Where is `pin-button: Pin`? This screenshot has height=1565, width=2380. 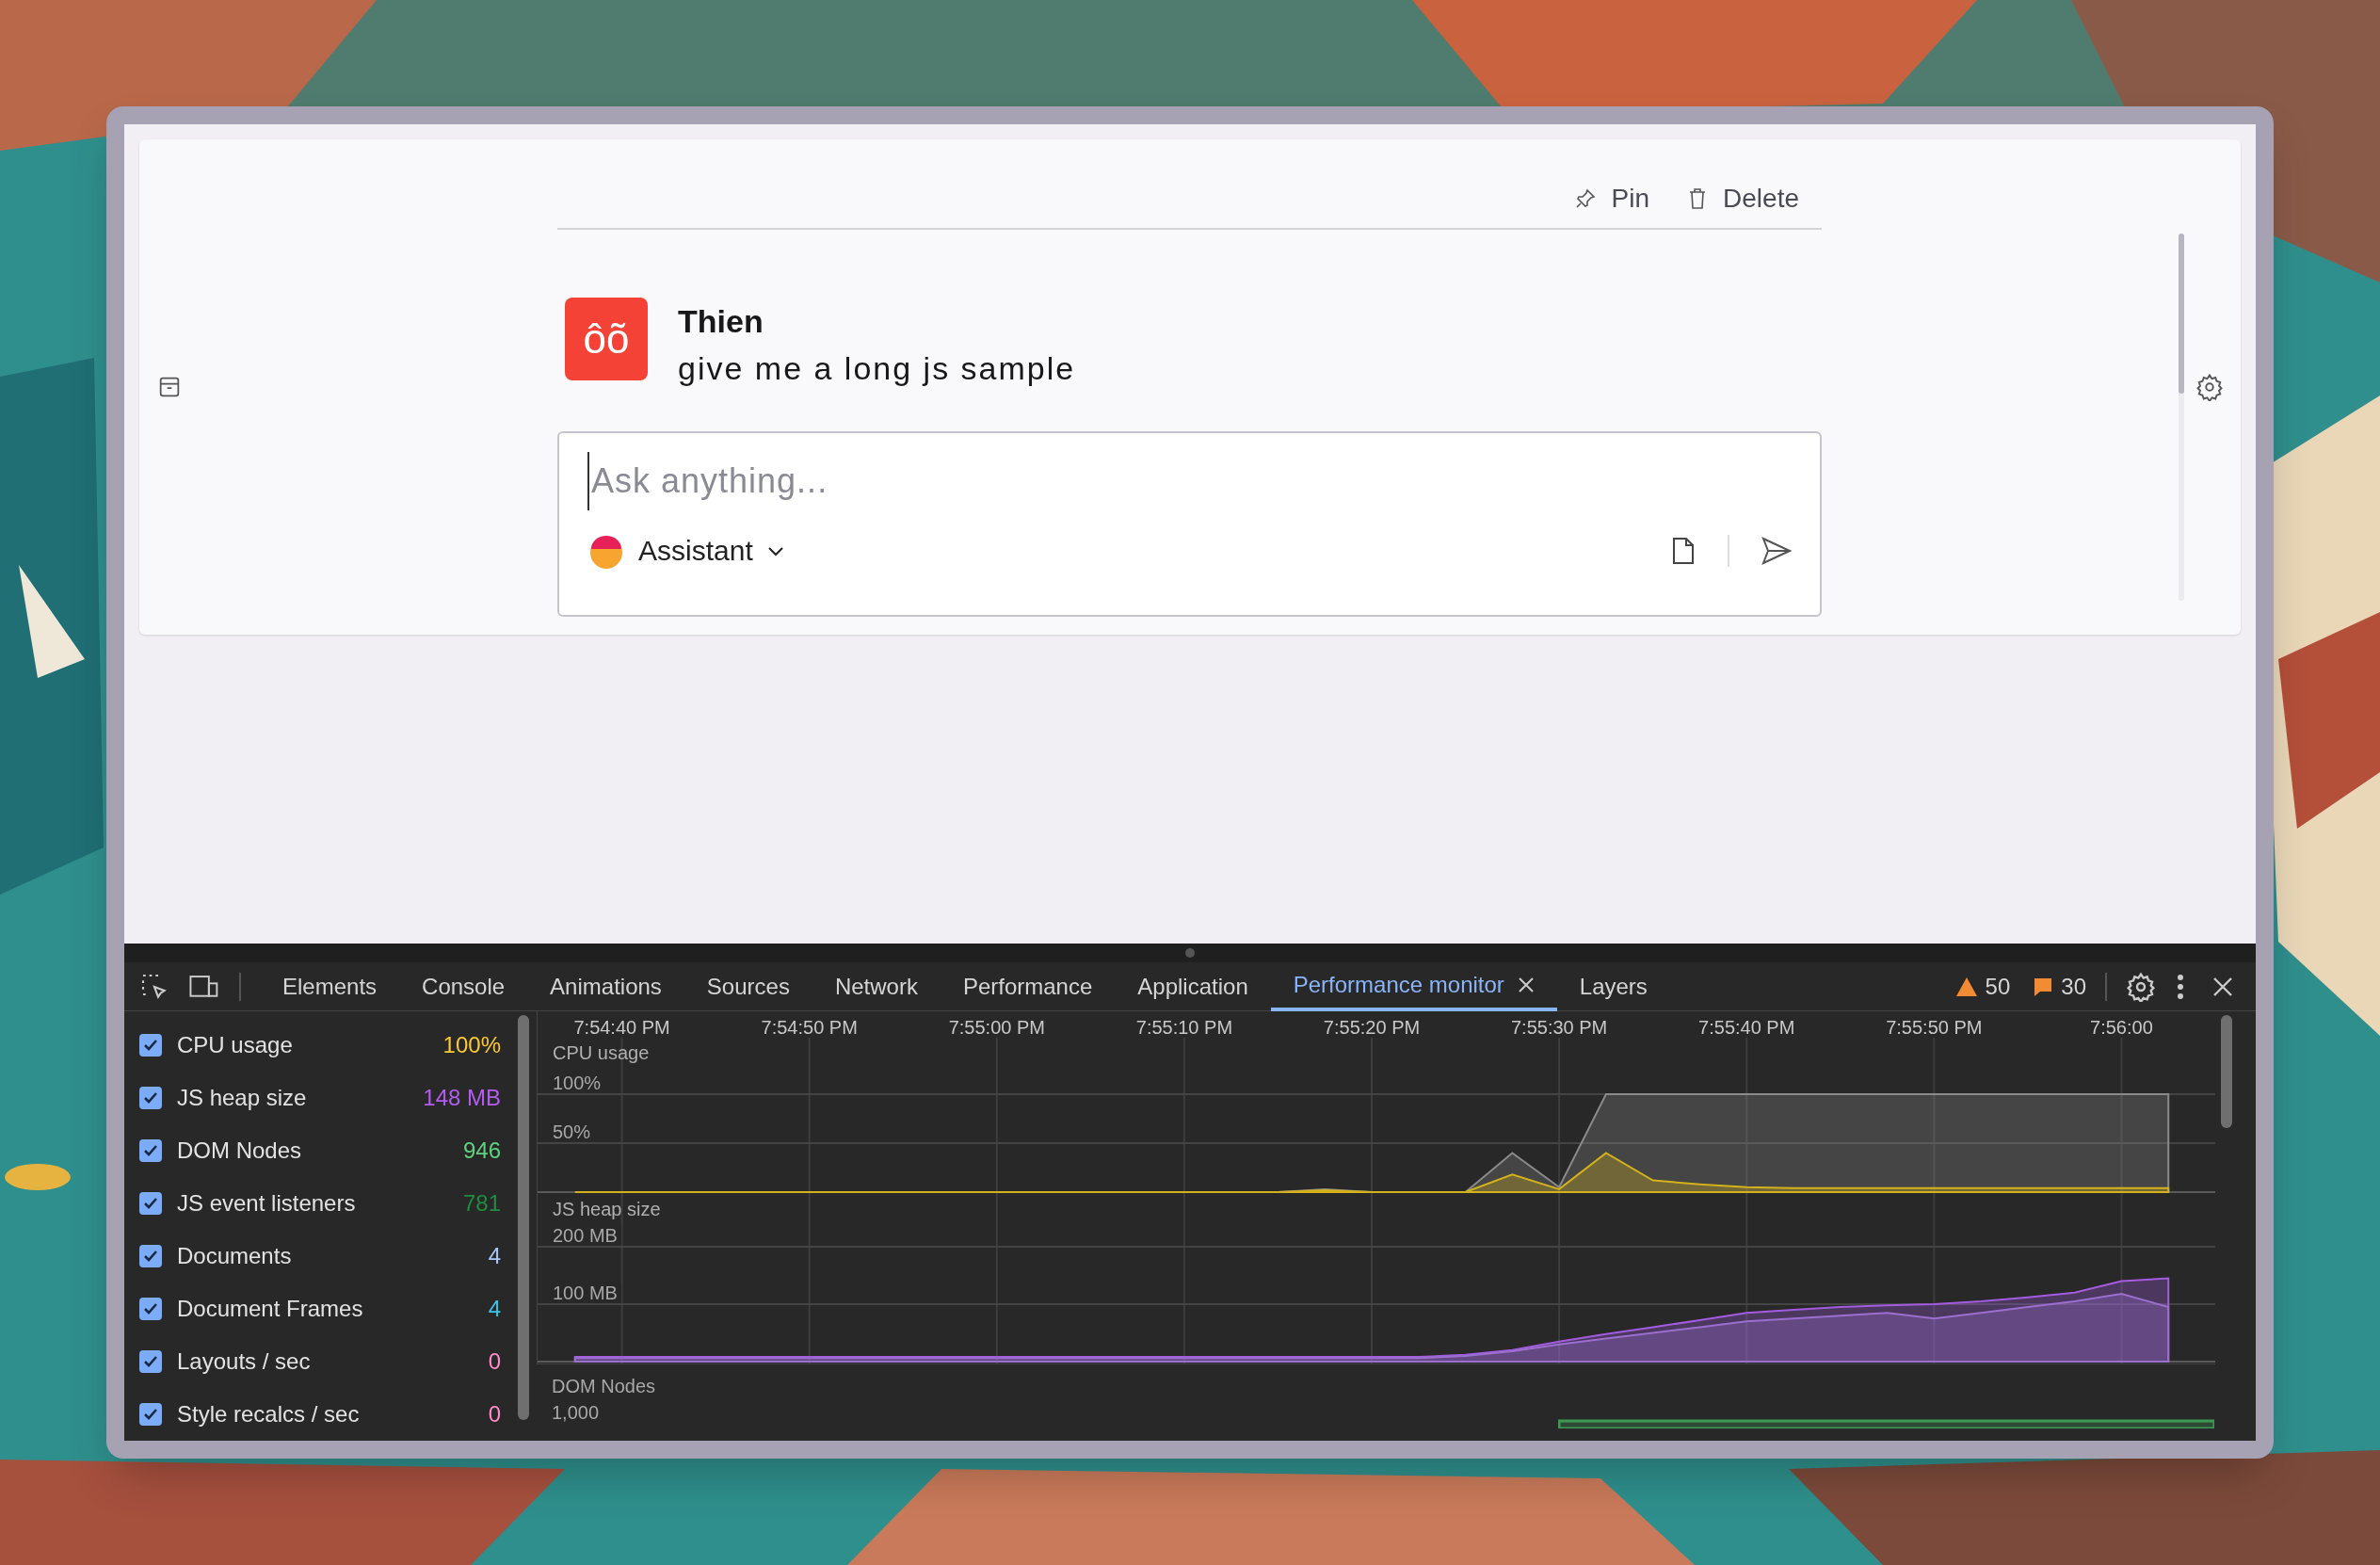
pin-button: Pin is located at coordinates (1612, 198).